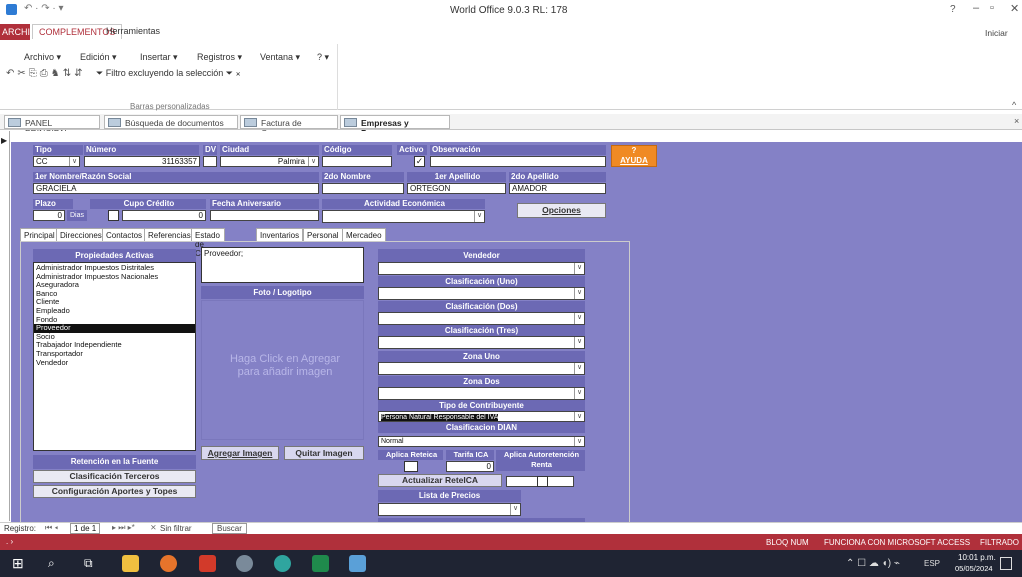 This screenshot has width=1022, height=577. Describe the element at coordinates (395, 126) in the screenshot. I see `doc-tab-empresas-personas: Empresas y Personas` at that location.